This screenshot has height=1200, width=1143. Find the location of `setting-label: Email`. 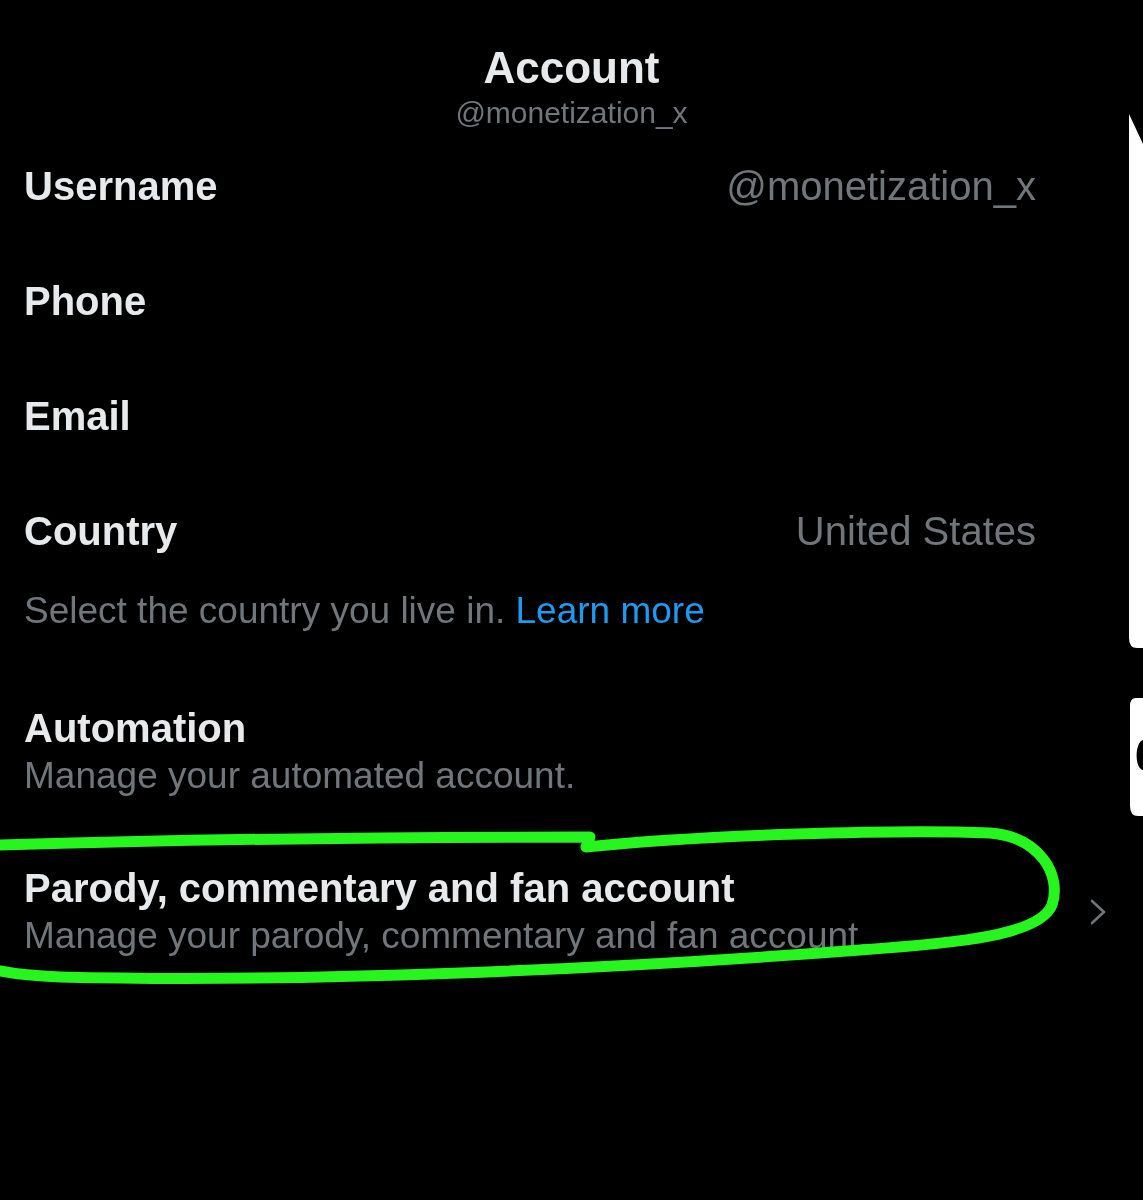

setting-label: Email is located at coordinates (77, 415).